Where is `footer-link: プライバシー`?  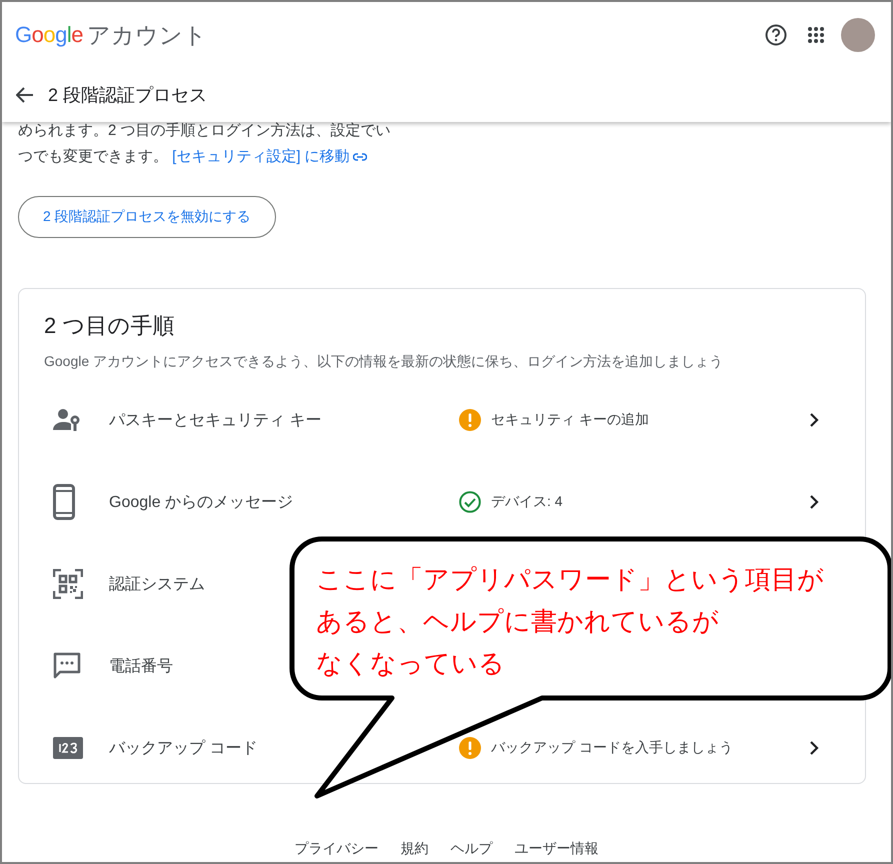
footer-link: プライバシー is located at coordinates (336, 849).